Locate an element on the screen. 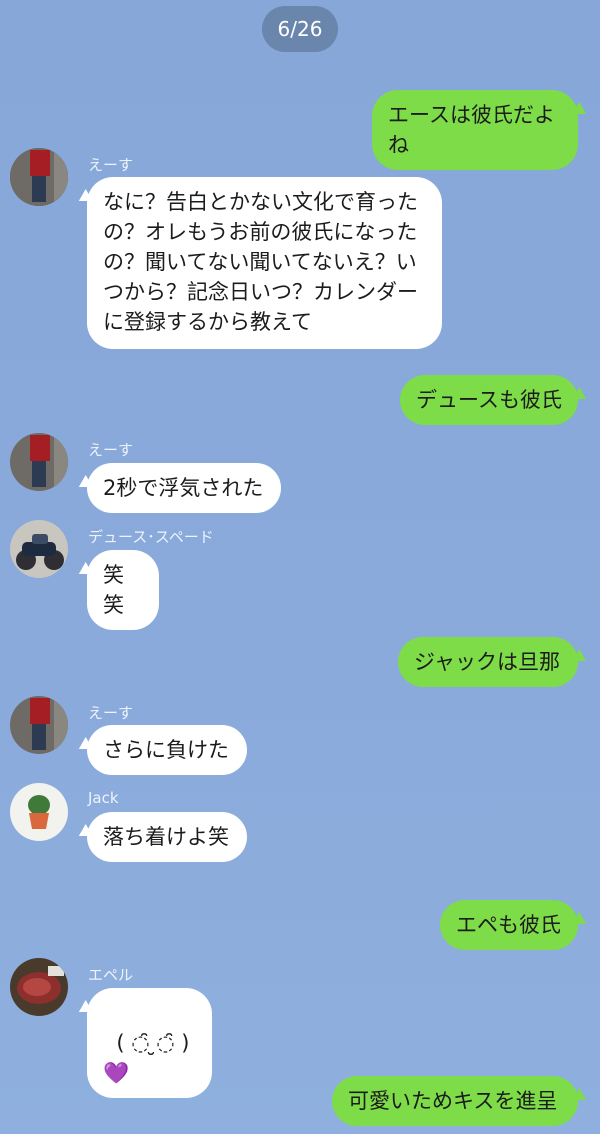  outgoing-message: ジャックは旦那 is located at coordinates (488, 662).